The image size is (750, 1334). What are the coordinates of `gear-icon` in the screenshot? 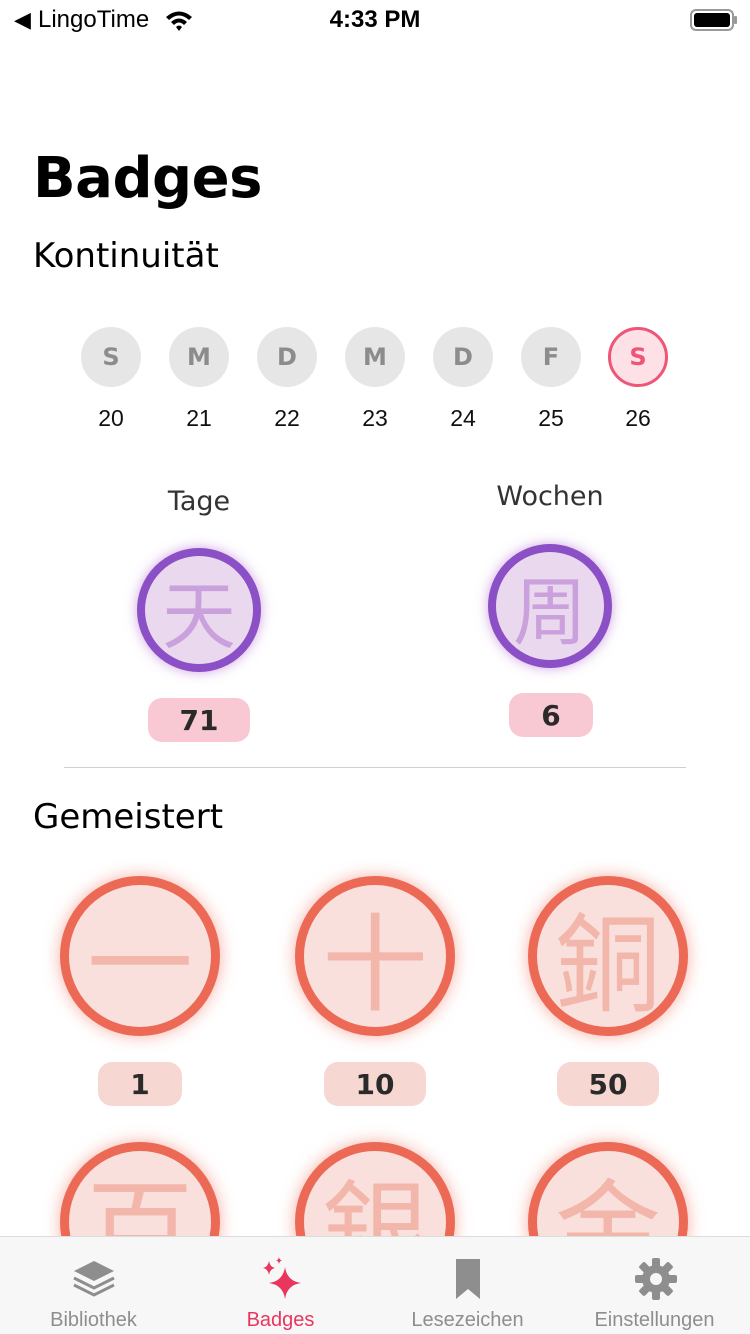 It's located at (655, 1279).